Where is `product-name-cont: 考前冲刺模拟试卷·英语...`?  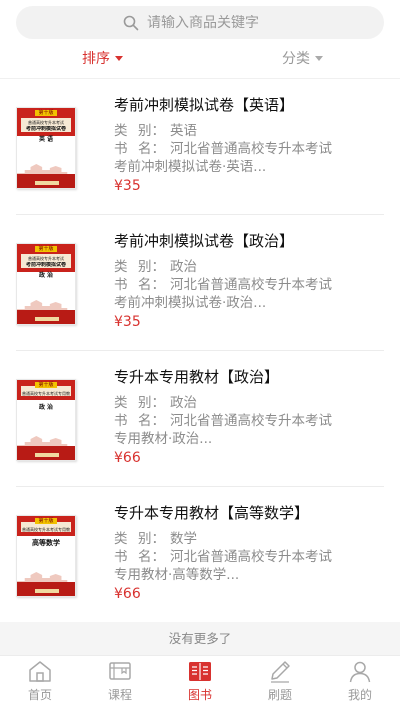
product-name-cont: 考前冲刺模拟试卷·英语... is located at coordinates (190, 167).